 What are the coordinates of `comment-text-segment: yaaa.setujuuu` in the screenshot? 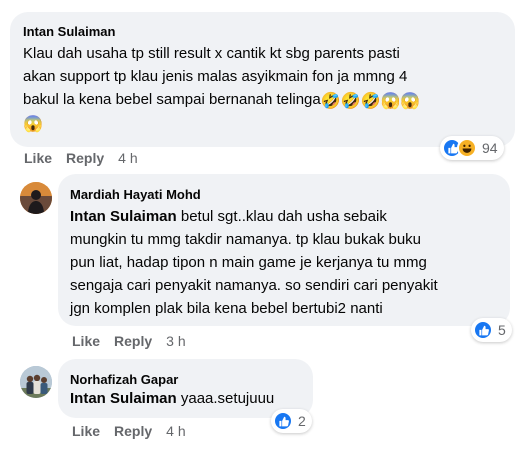 It's located at (227, 398).